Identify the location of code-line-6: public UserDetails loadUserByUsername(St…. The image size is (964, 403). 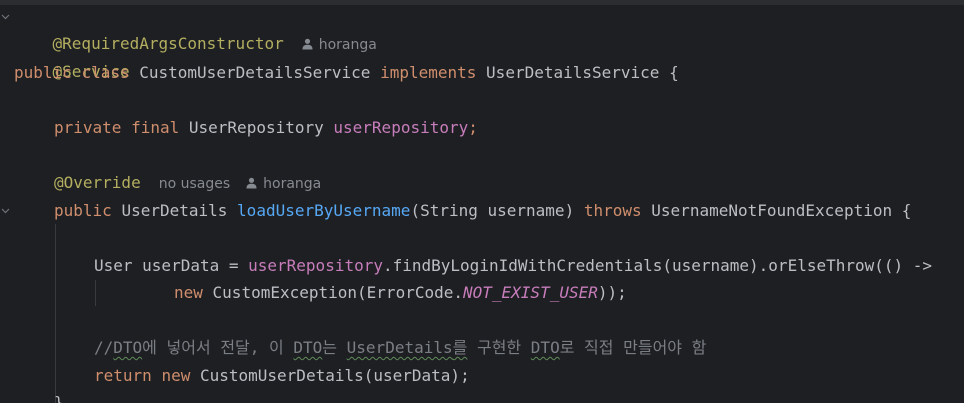
(482, 211).